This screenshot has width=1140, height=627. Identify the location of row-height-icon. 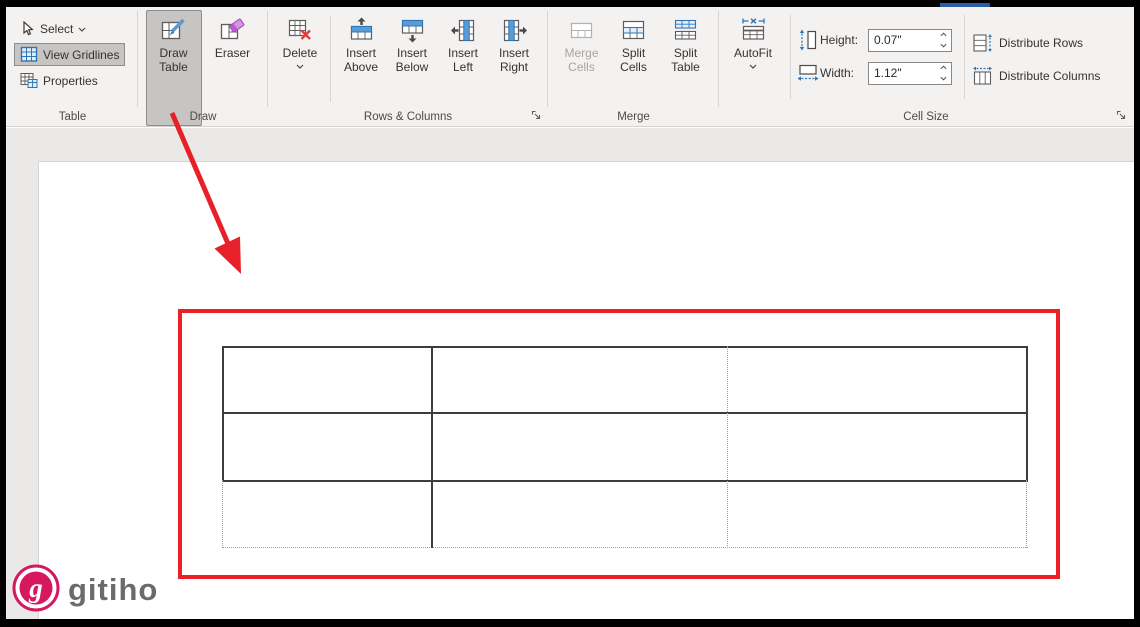
(808, 40).